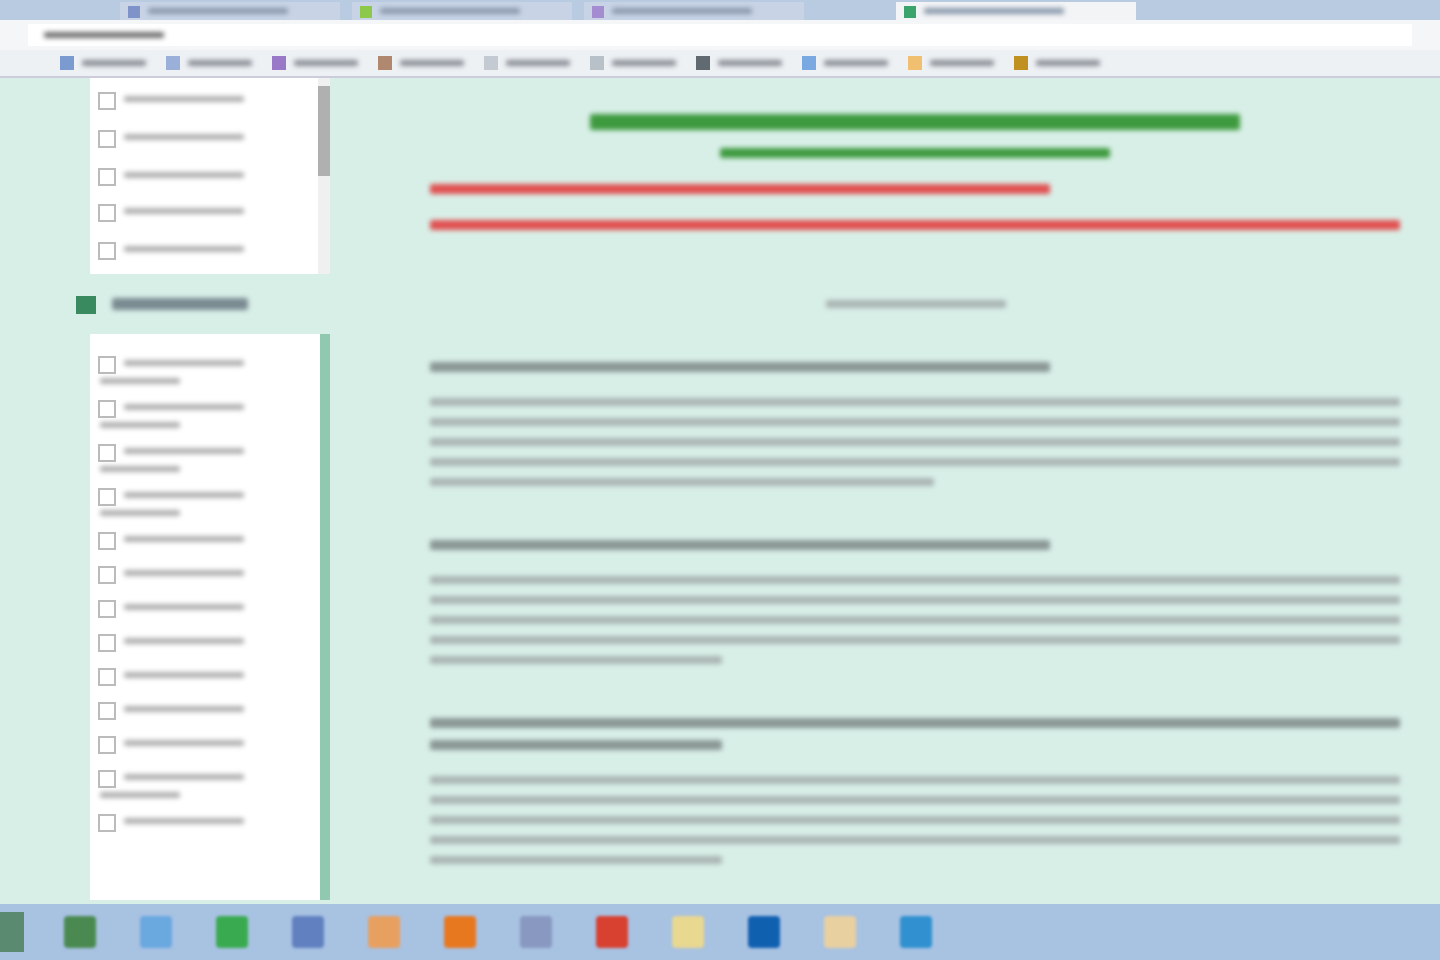 Image resolution: width=1440 pixels, height=960 pixels. Describe the element at coordinates (12, 932) in the screenshot. I see `start-button` at that location.